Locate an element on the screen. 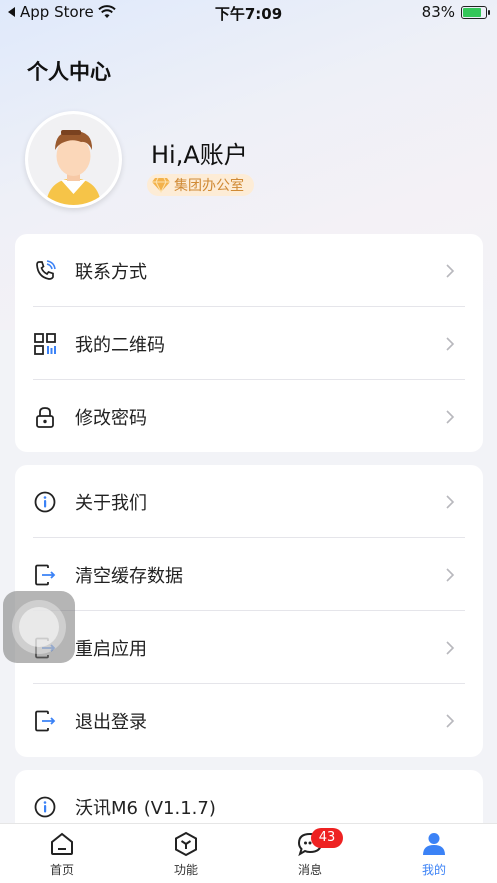  badge-label: 集团办公室 is located at coordinates (209, 186).